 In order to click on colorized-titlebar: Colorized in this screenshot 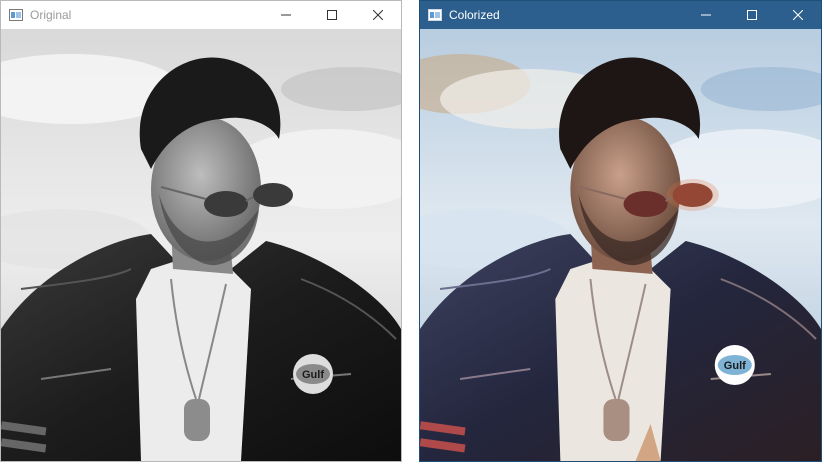, I will do `click(620, 15)`.